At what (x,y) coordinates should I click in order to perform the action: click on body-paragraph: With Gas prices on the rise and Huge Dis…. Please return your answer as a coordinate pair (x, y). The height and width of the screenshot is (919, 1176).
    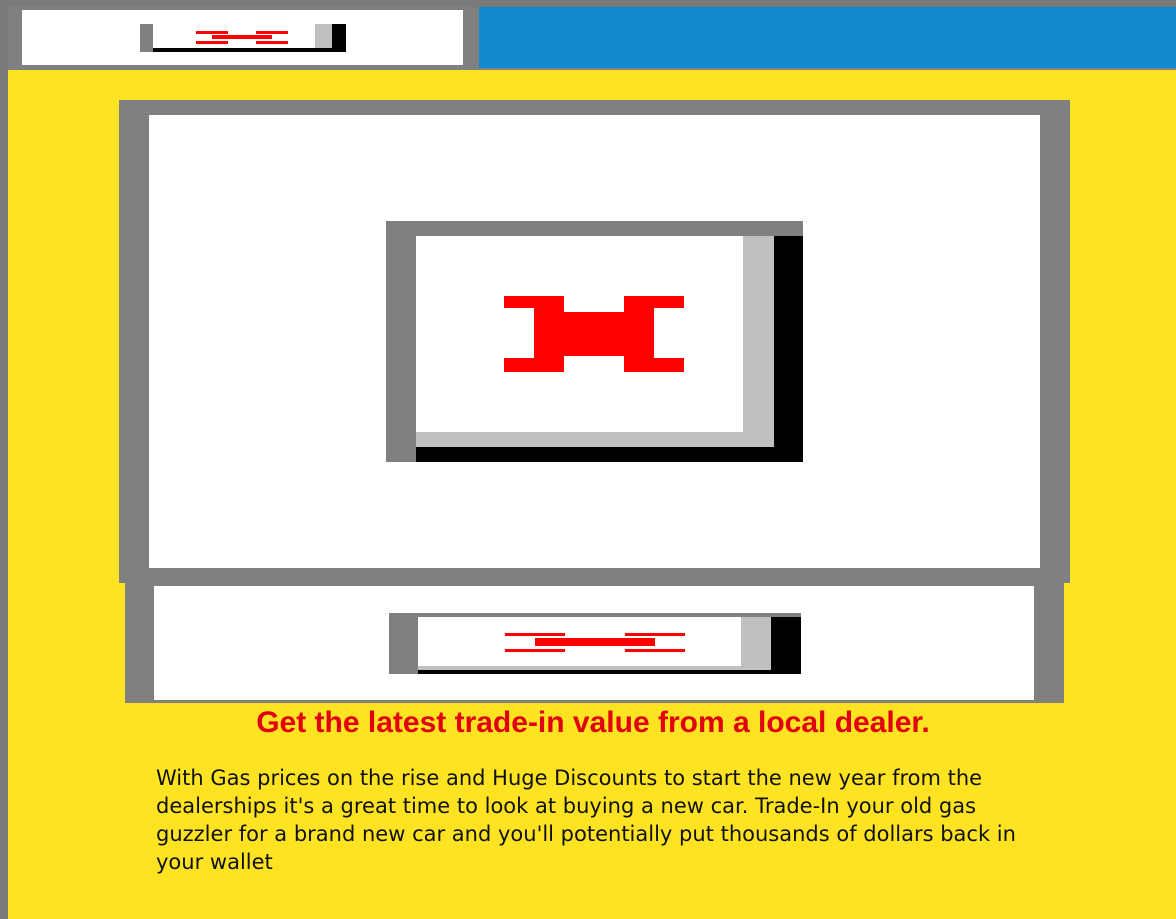
    Looking at the image, I should click on (586, 820).